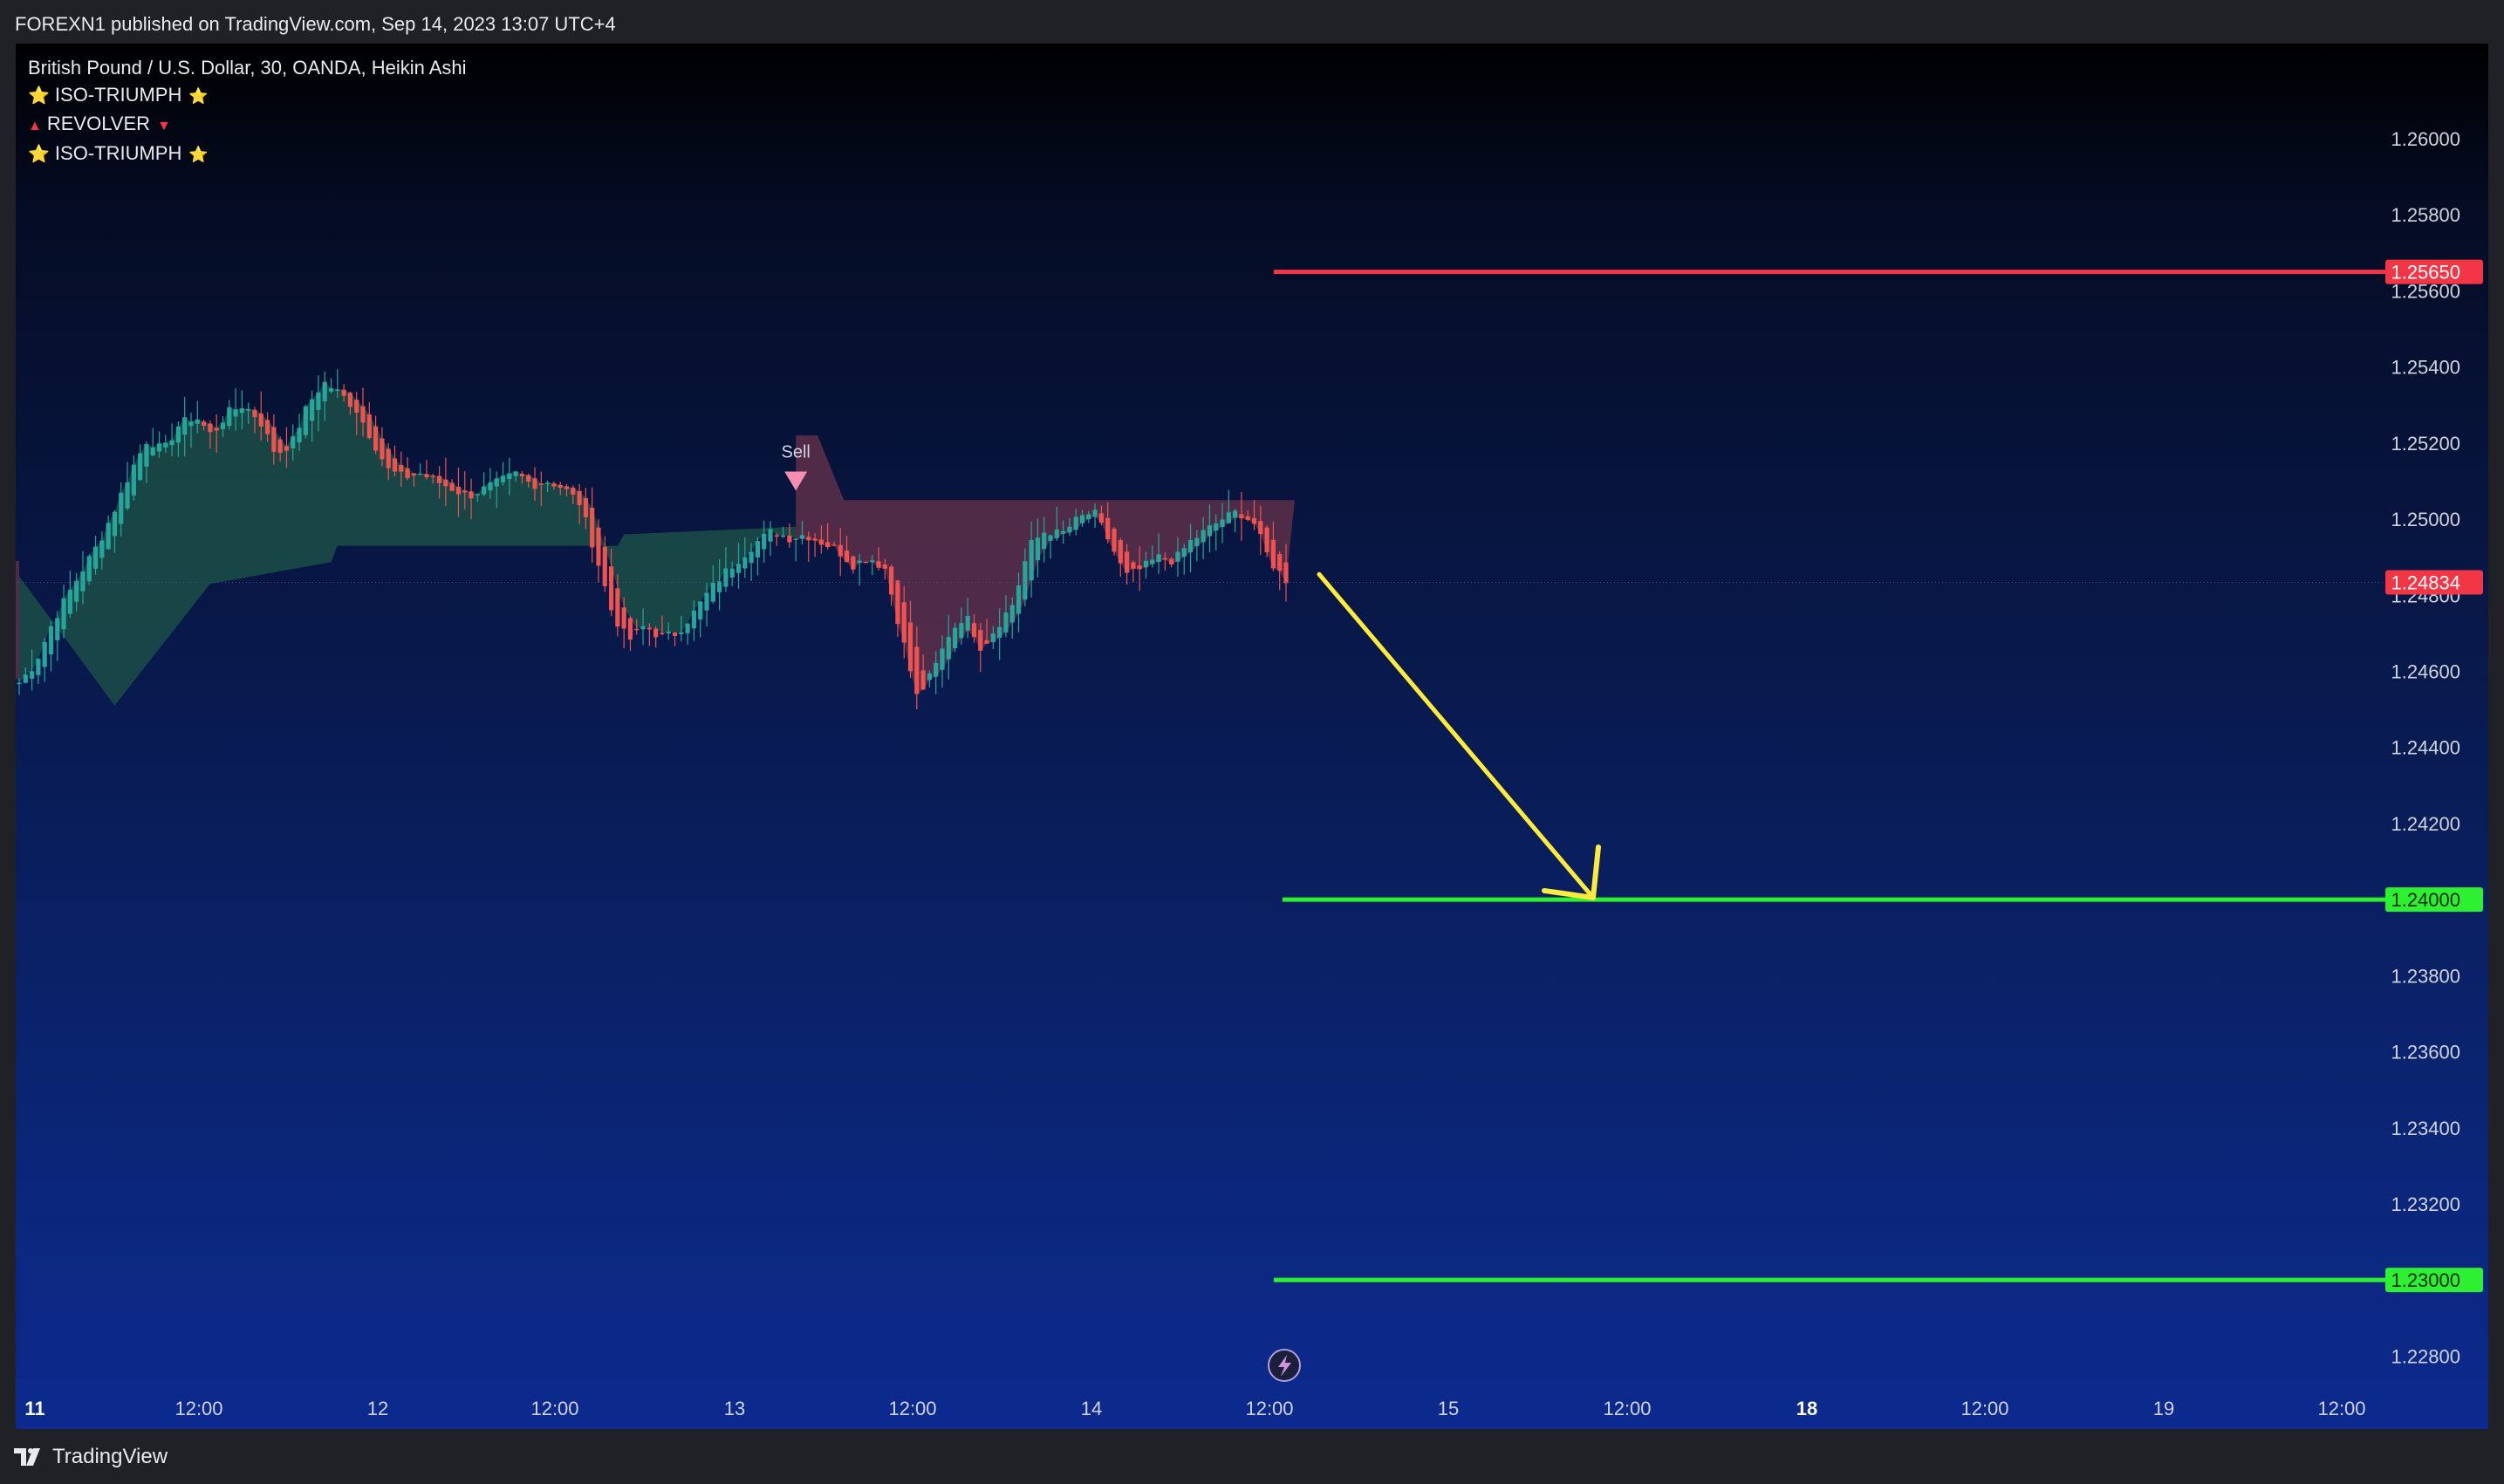 The width and height of the screenshot is (2504, 1484). I want to click on lightning-icon, so click(1284, 1365).